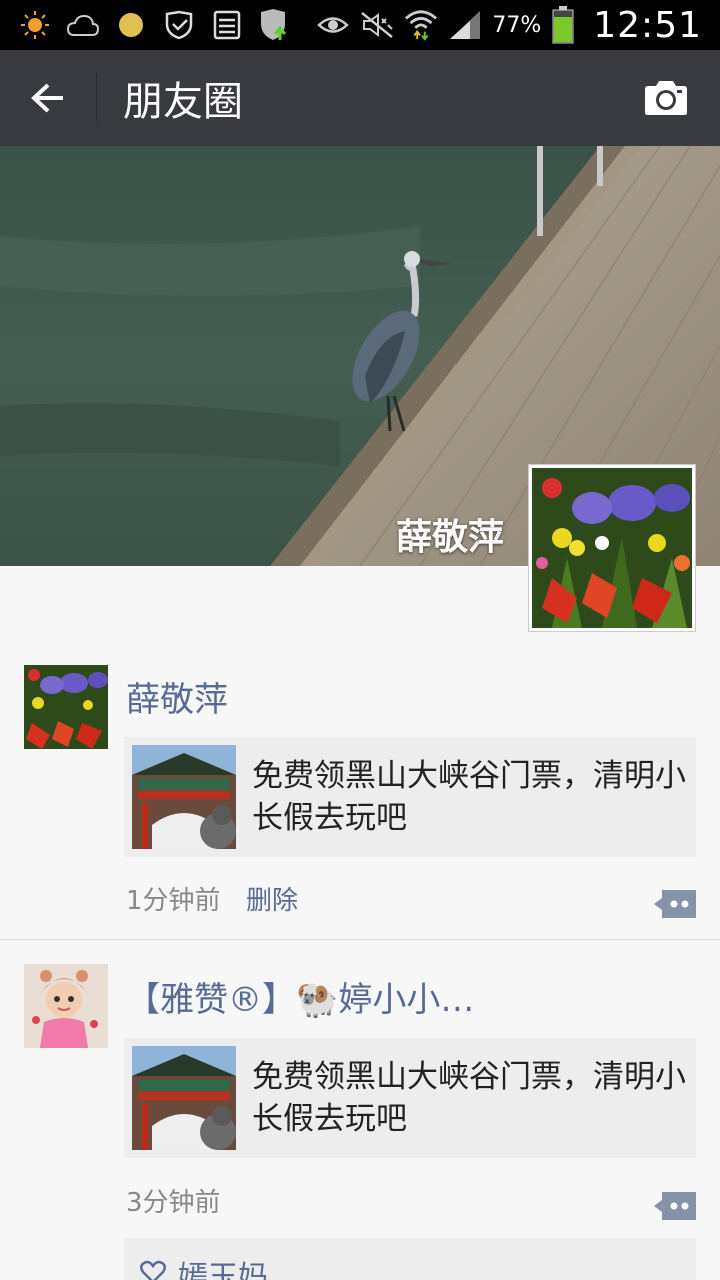 The image size is (720, 1280). I want to click on likes-box: 嫣玉妈, so click(410, 1259).